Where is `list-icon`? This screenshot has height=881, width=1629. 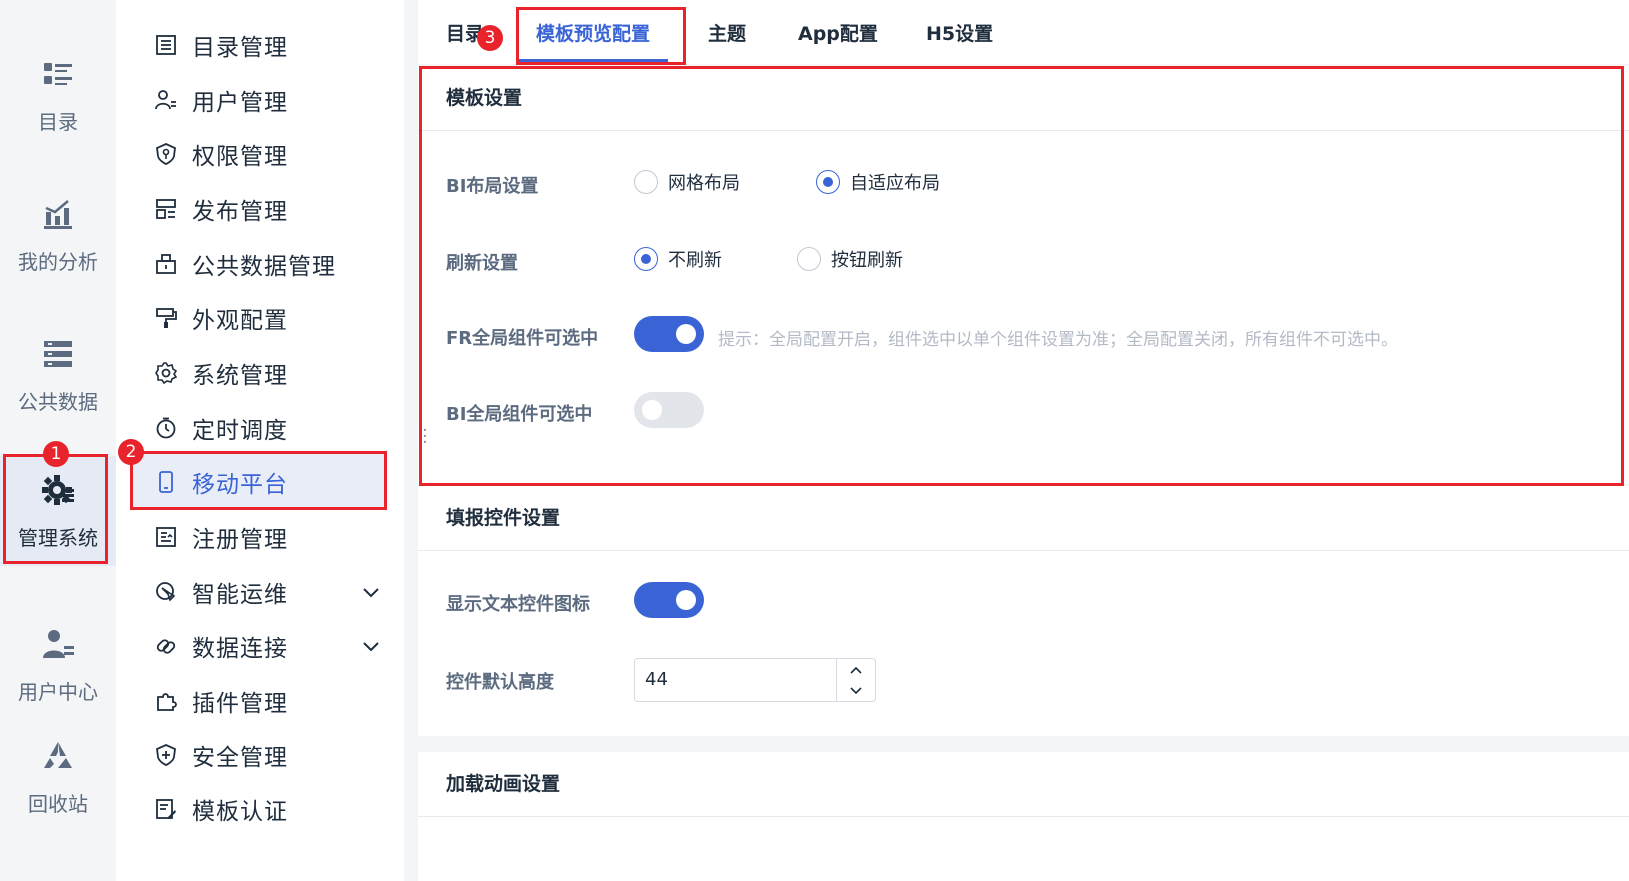
list-icon is located at coordinates (166, 45).